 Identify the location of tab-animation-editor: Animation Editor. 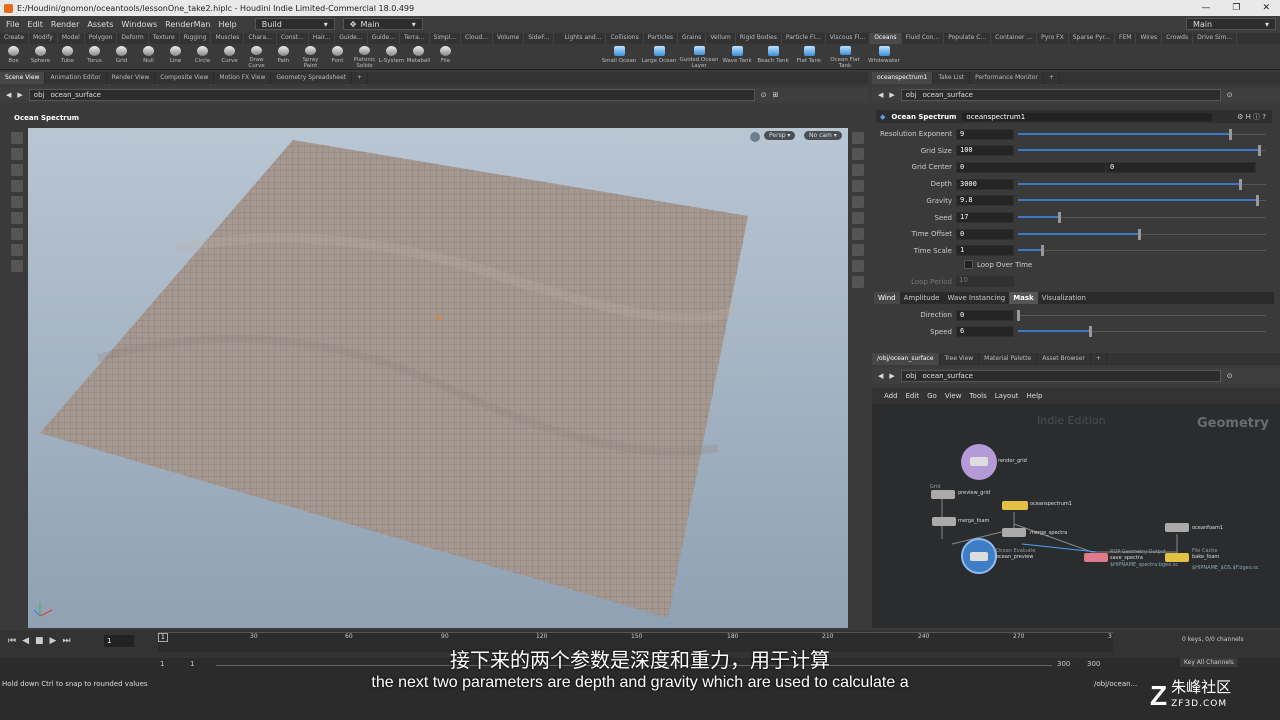
(76, 78).